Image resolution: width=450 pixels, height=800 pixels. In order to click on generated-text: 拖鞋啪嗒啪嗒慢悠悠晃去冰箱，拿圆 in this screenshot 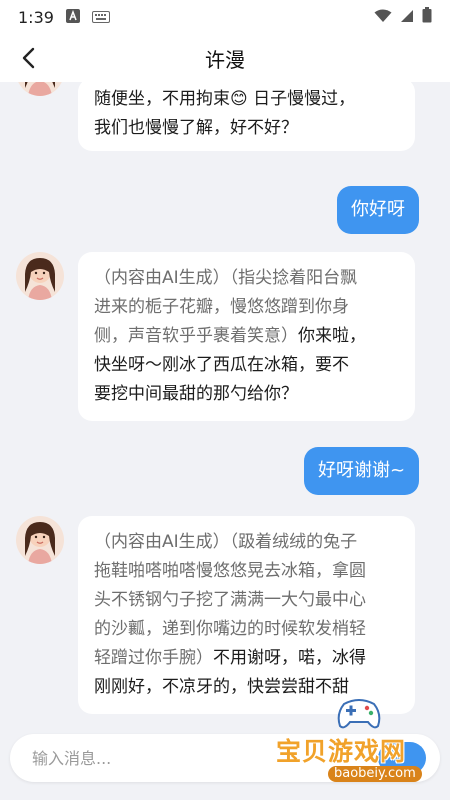, I will do `click(230, 571)`.